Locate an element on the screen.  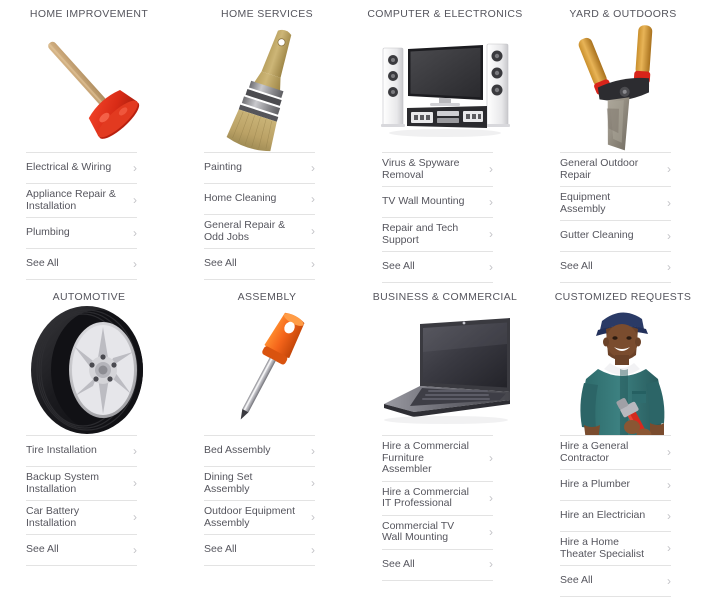
category-link: General Outdoor Repair › is located at coordinates (615, 170).